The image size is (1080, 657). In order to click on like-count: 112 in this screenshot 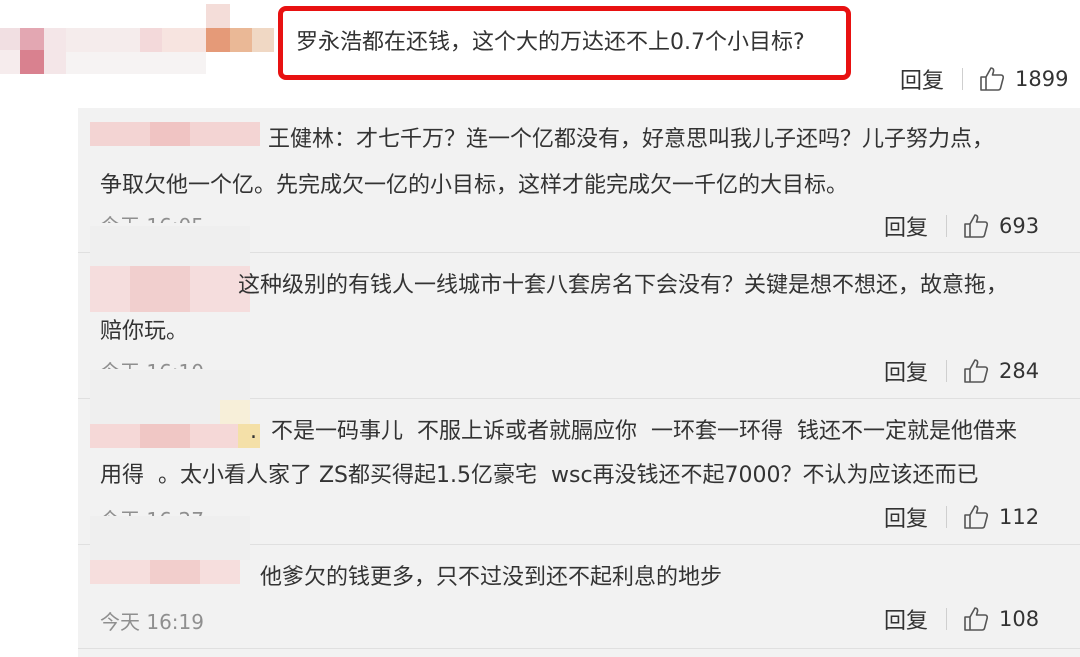, I will do `click(1019, 517)`.